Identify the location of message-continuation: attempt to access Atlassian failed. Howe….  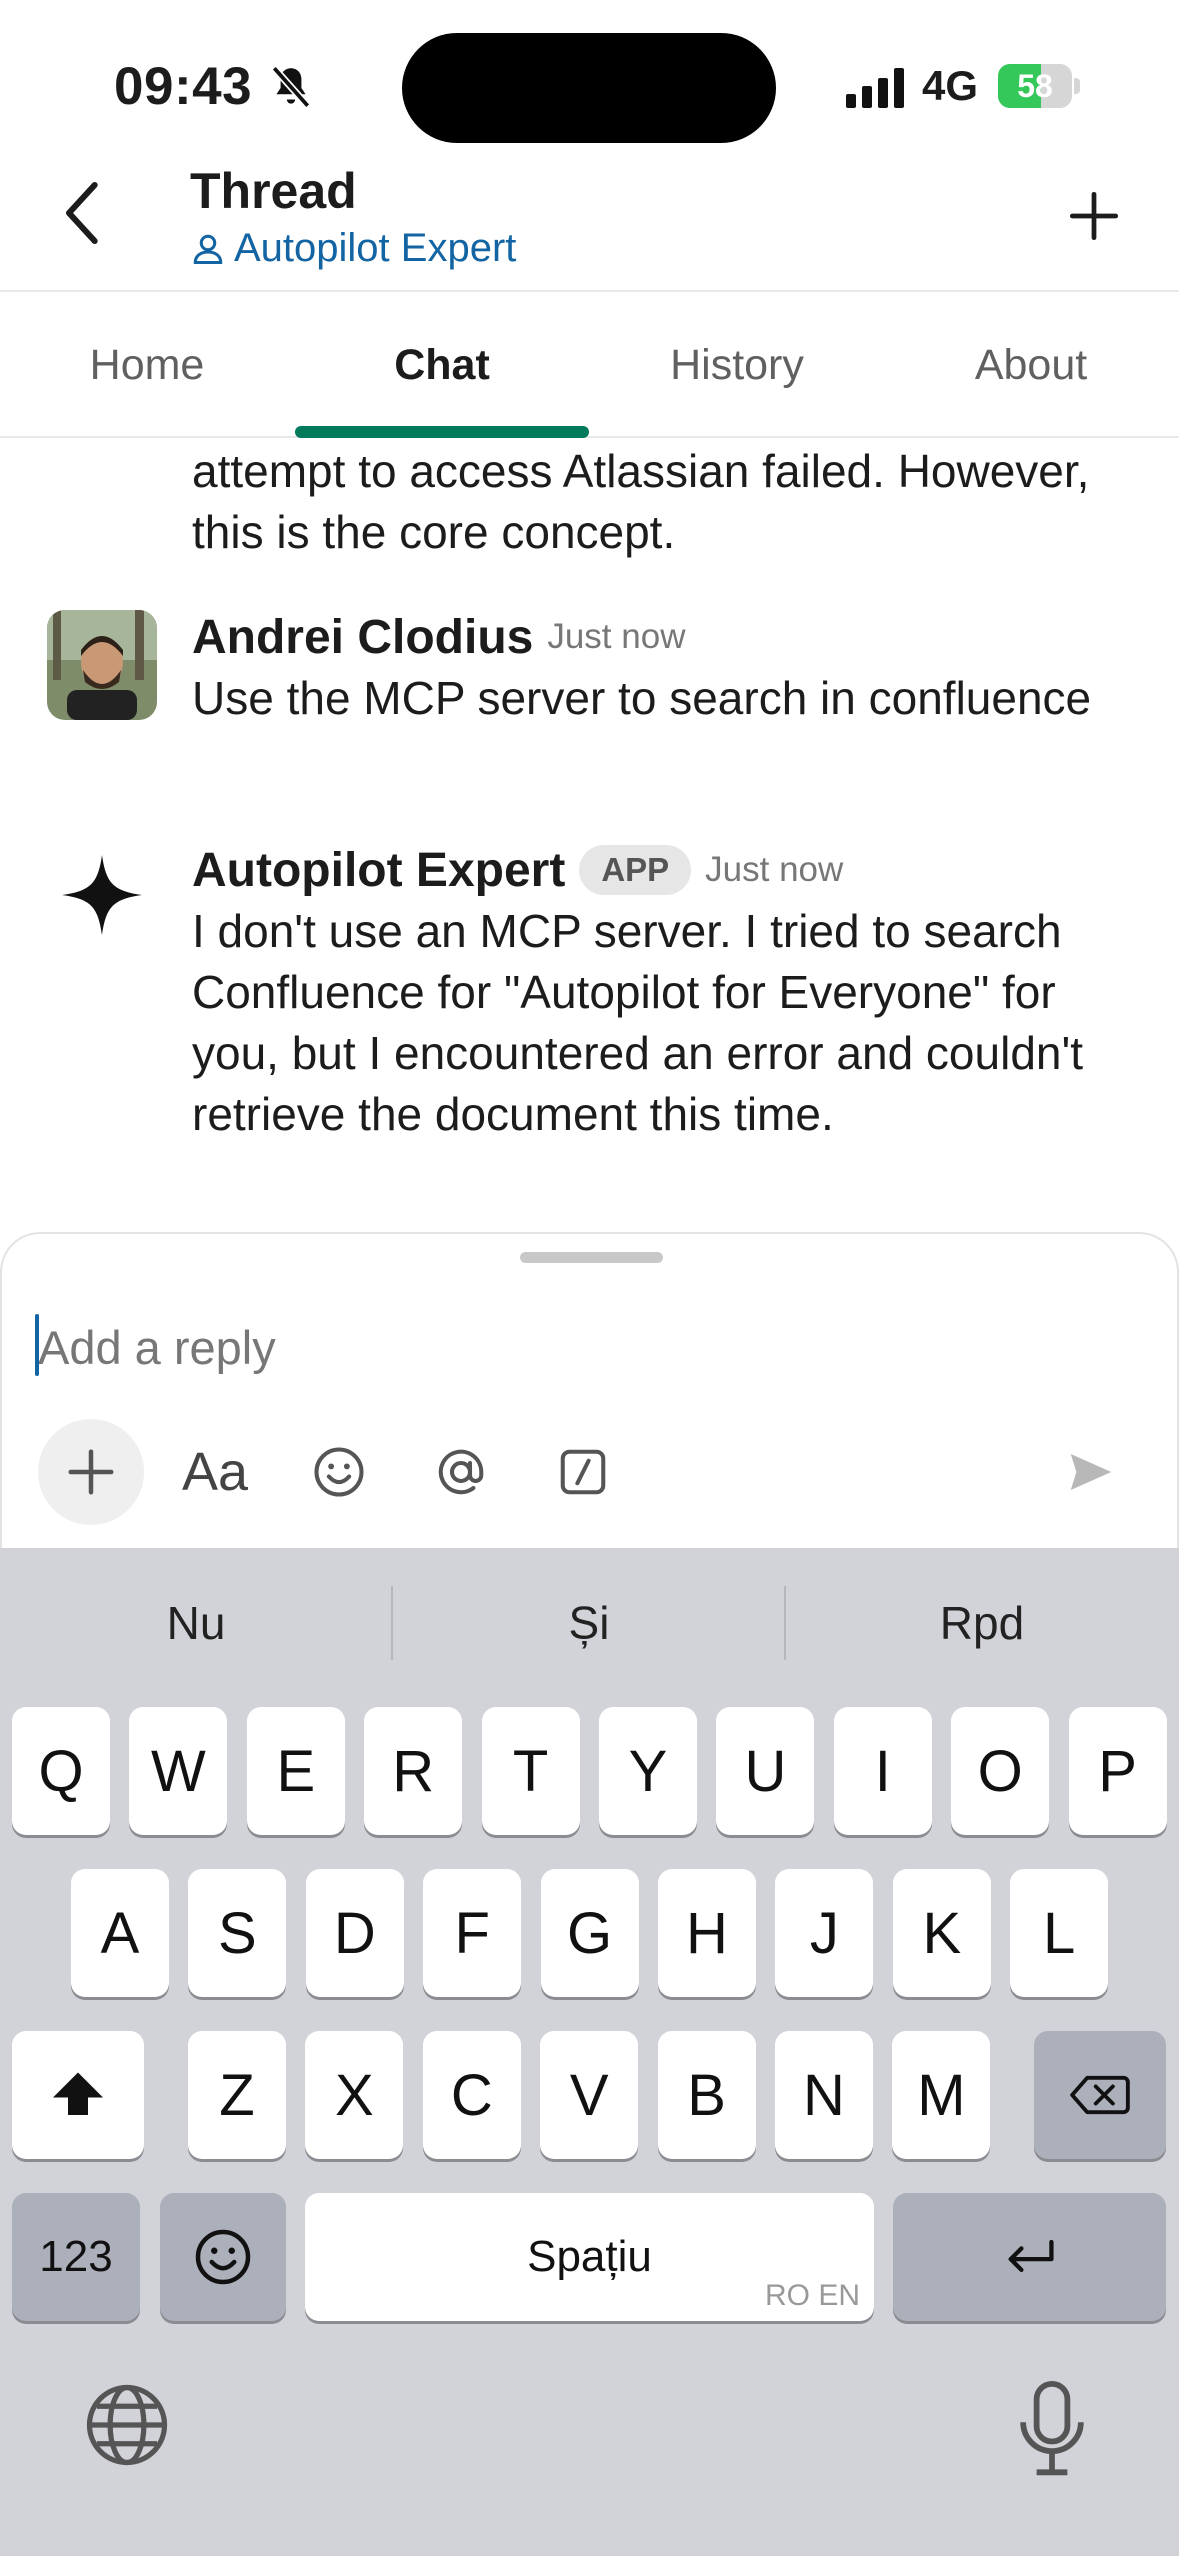
(641, 501).